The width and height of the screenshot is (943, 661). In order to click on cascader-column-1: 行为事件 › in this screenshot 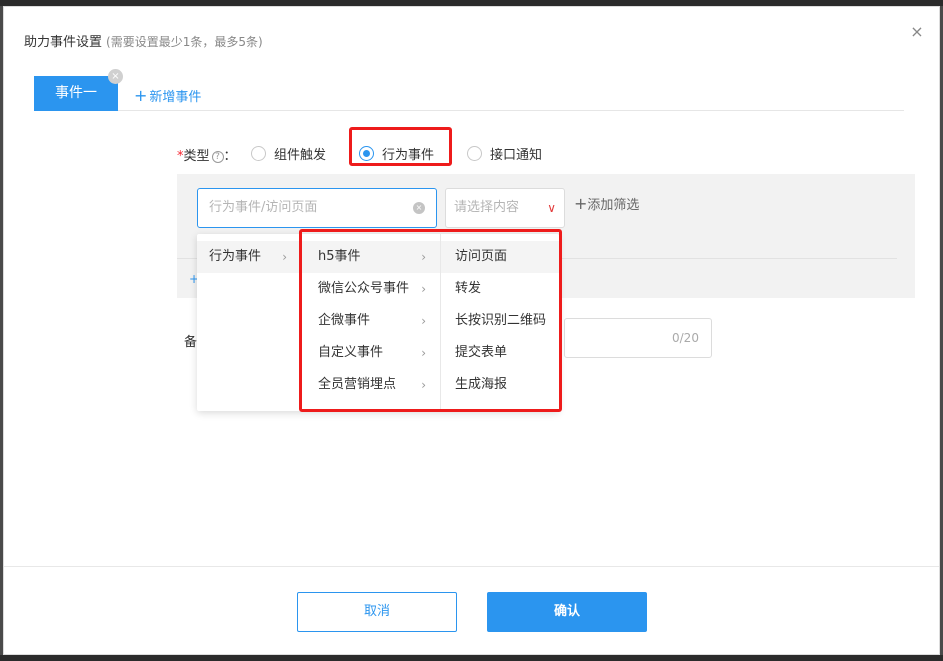, I will do `click(249, 322)`.